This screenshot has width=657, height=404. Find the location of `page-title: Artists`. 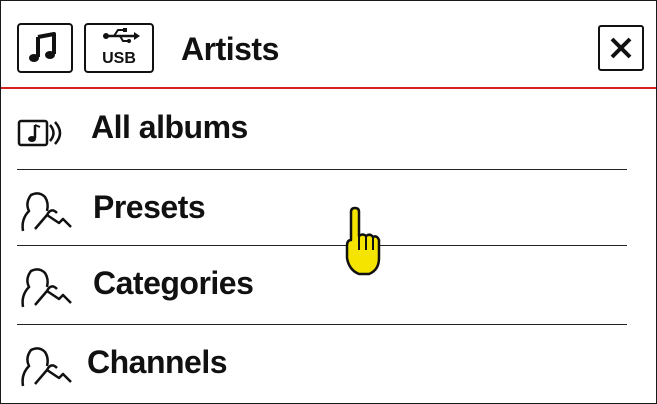

page-title: Artists is located at coordinates (230, 49).